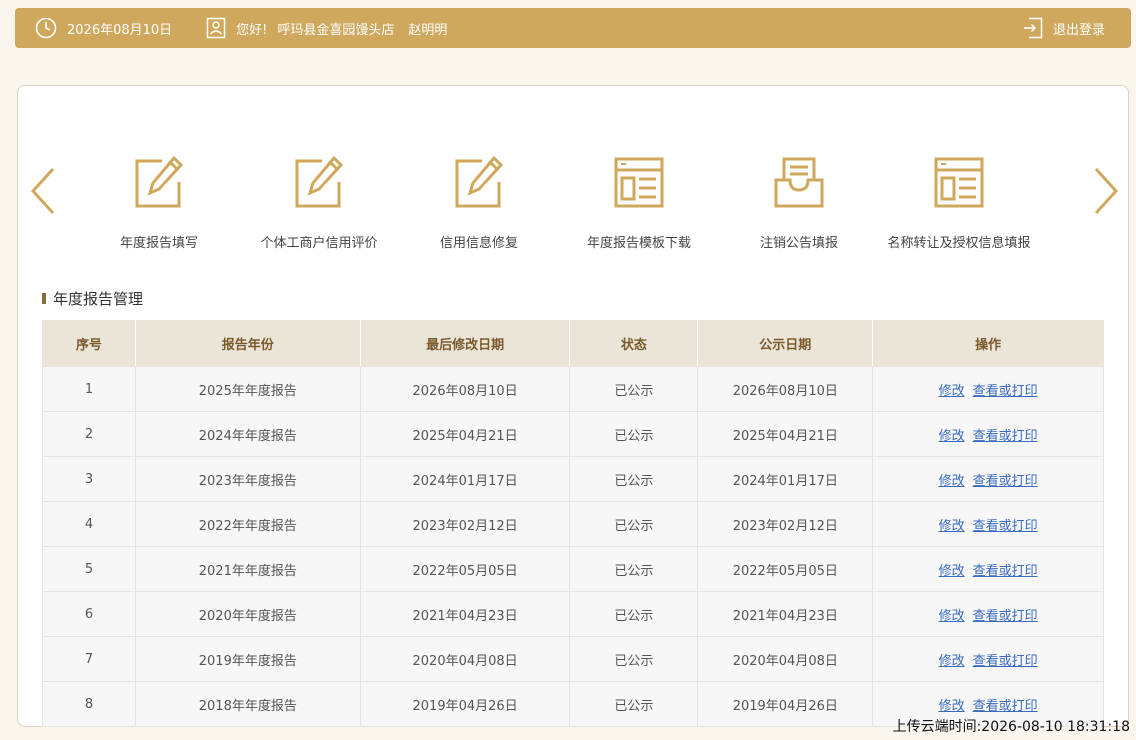  I want to click on user-info: 您好! 呼玛县金喜园馒头店 赵明明, so click(326, 28).